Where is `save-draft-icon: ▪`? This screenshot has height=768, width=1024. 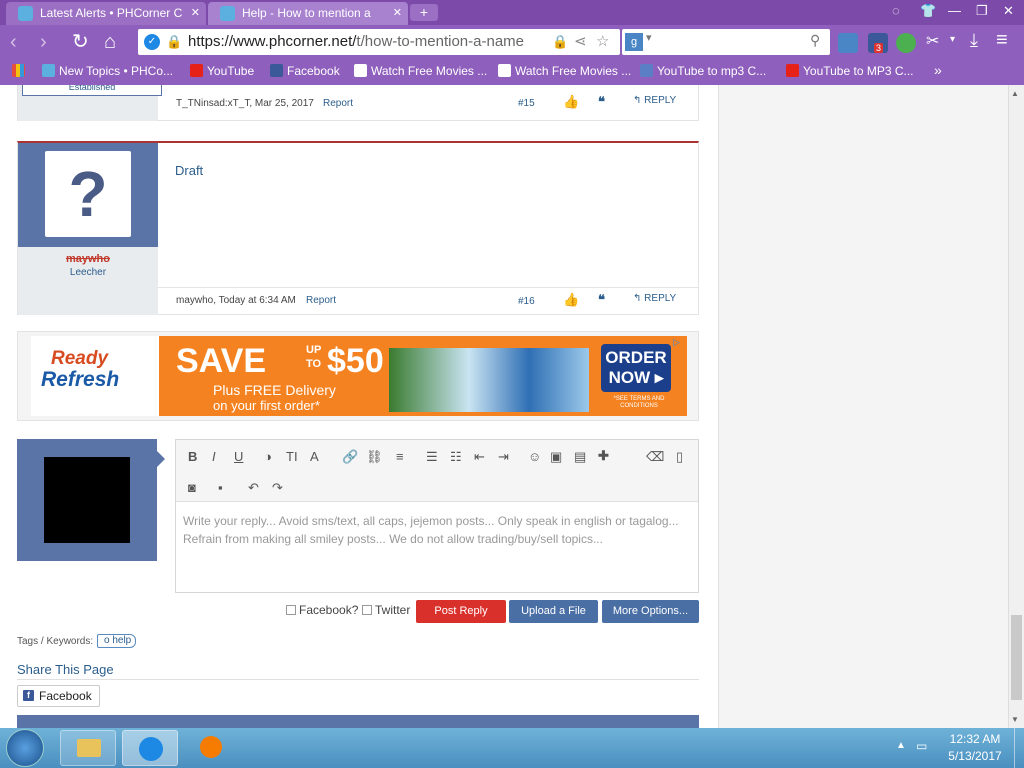 save-draft-icon: ▪ is located at coordinates (220, 487).